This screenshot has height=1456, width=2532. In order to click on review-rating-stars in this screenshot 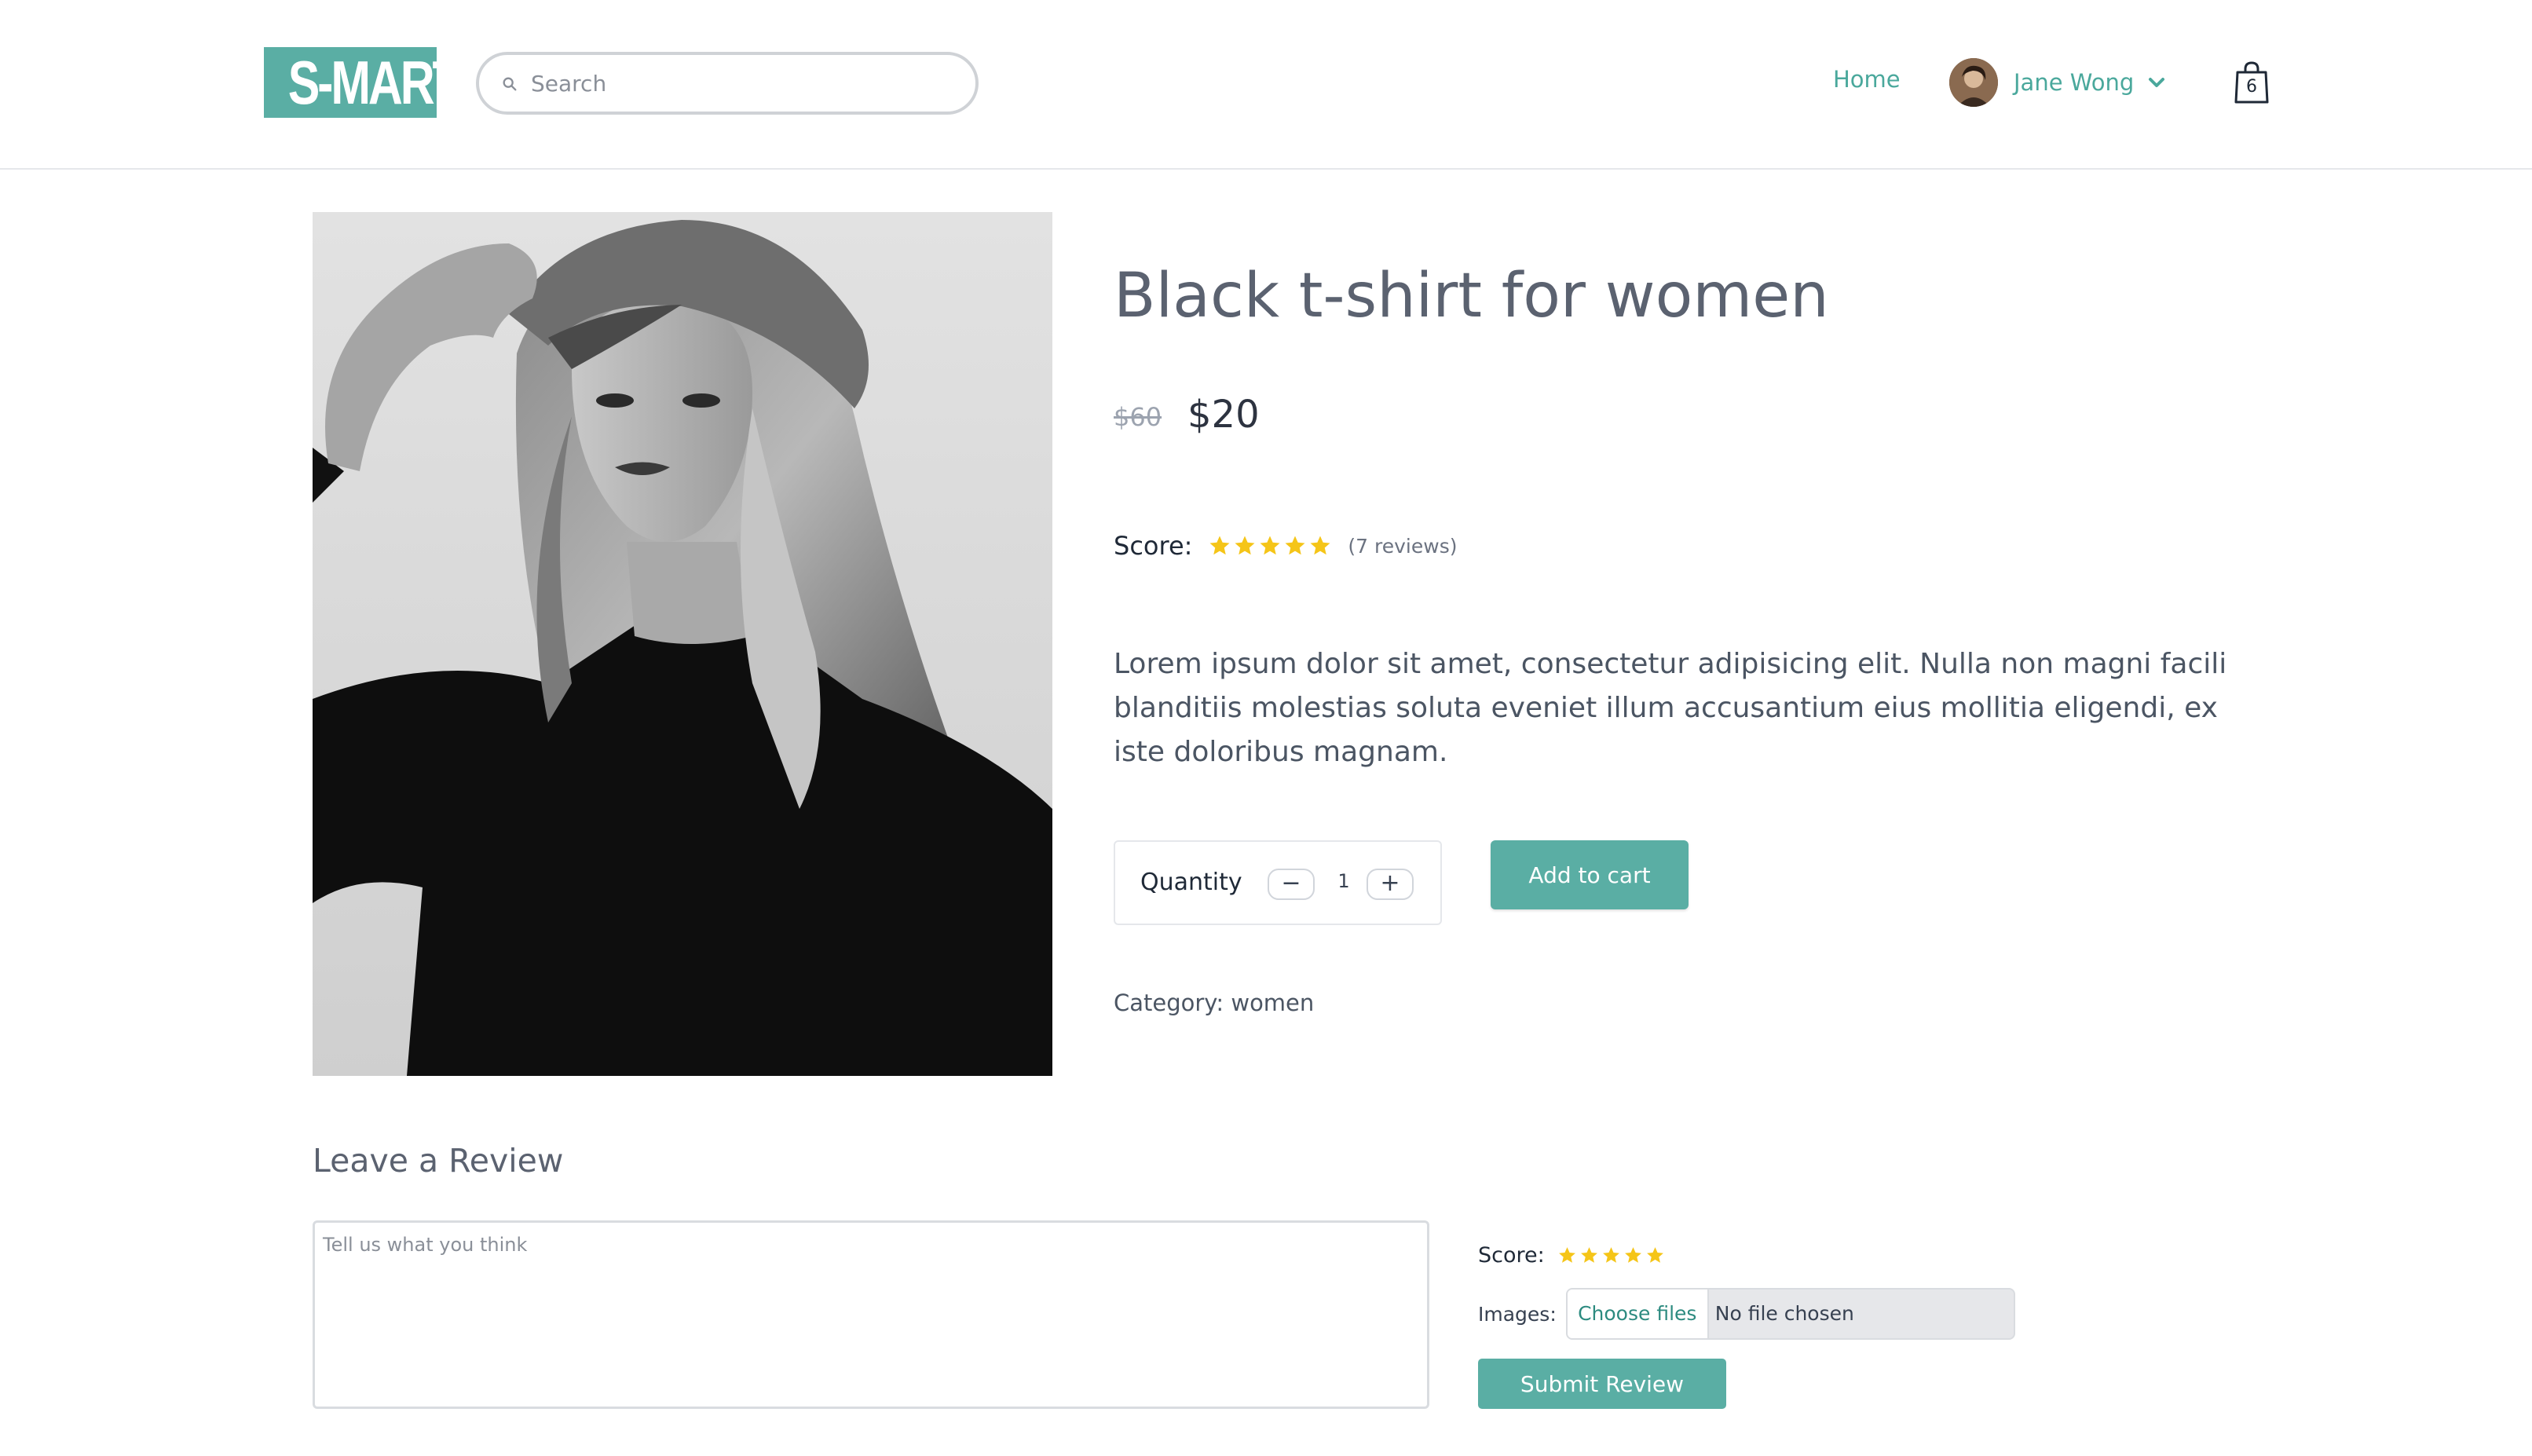, I will do `click(1612, 1255)`.